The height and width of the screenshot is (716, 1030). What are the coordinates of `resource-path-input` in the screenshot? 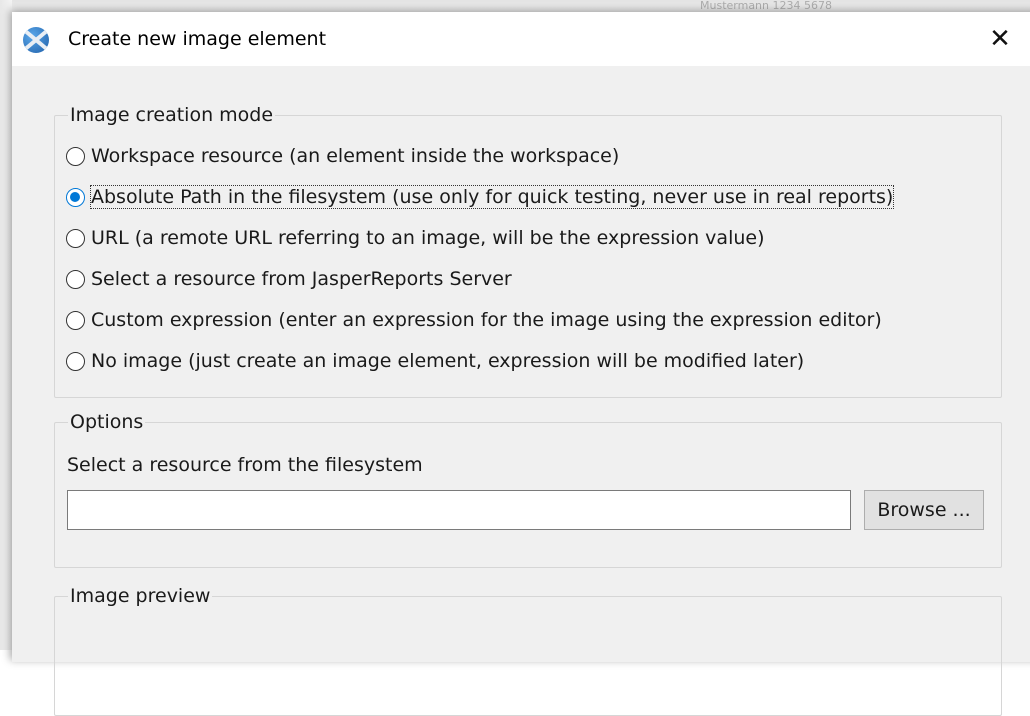 It's located at (459, 510).